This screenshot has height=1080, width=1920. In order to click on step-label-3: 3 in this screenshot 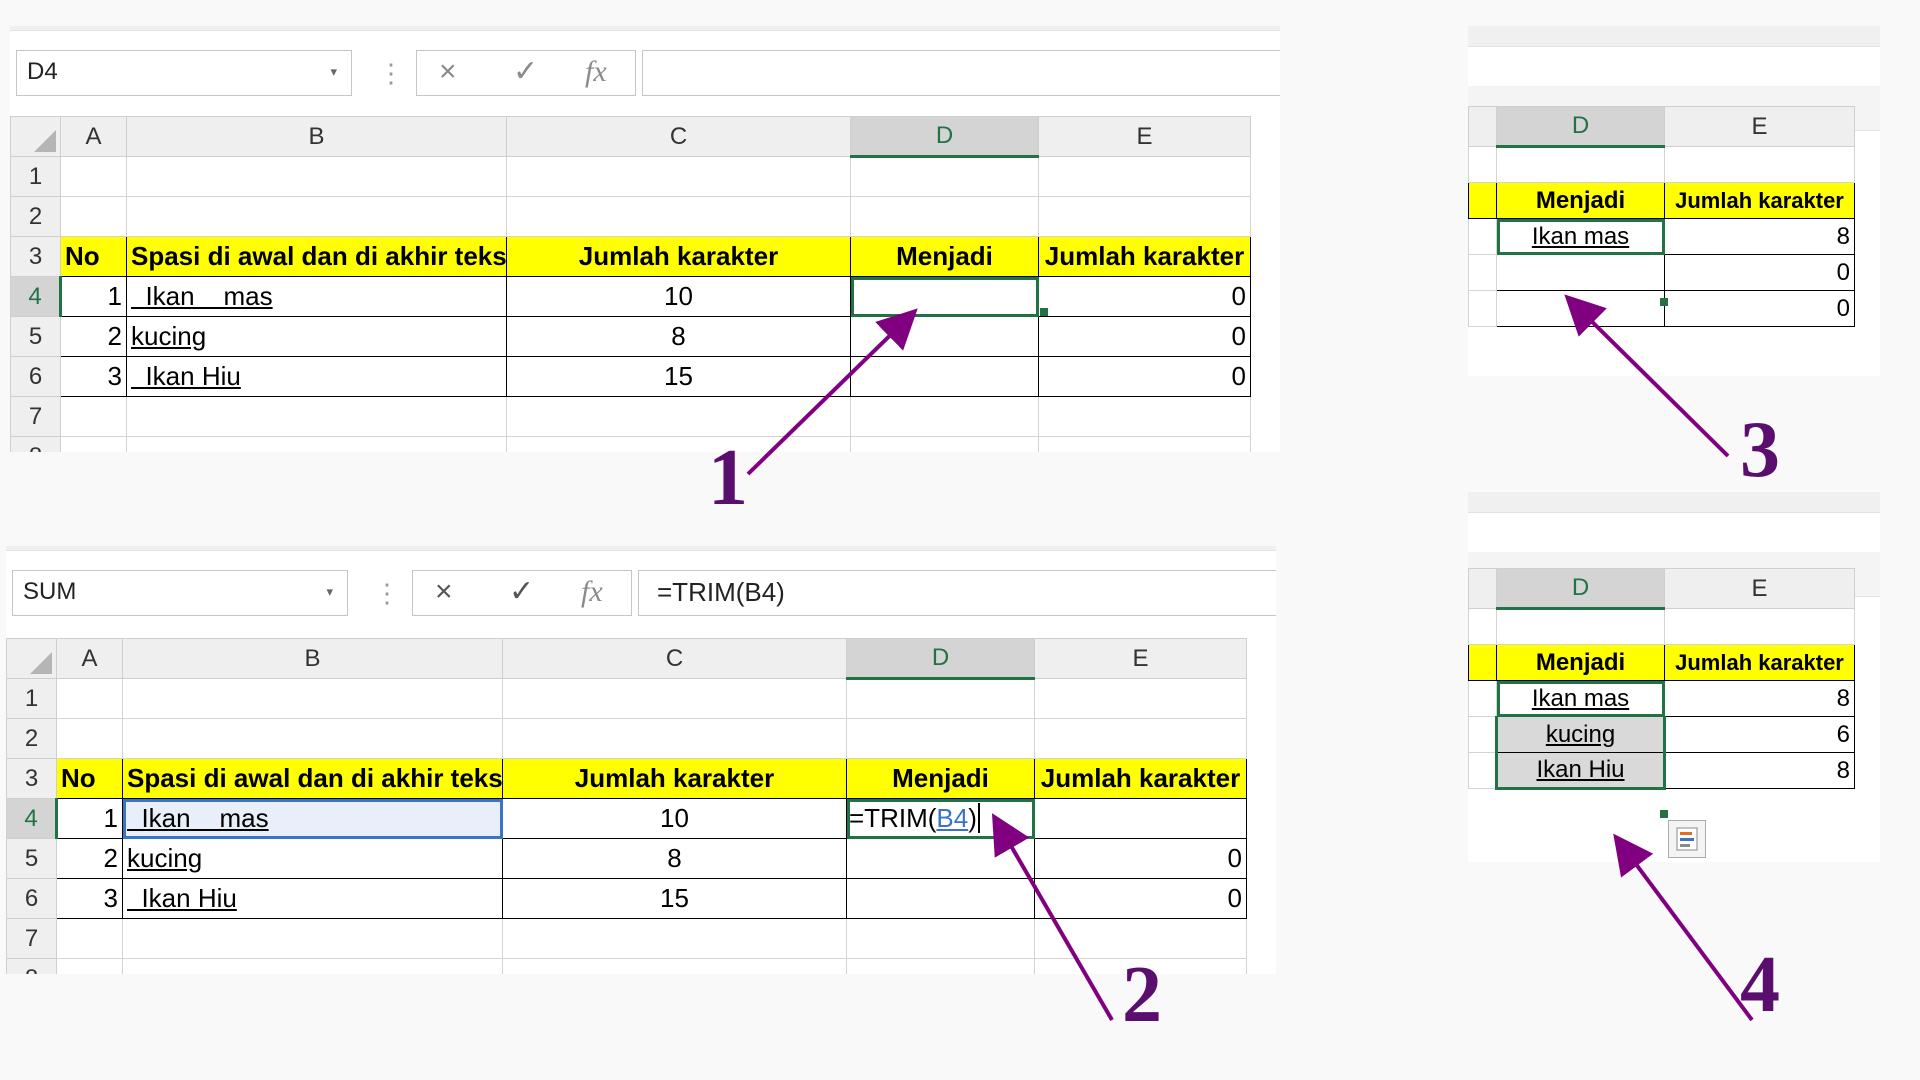, I will do `click(1760, 450)`.